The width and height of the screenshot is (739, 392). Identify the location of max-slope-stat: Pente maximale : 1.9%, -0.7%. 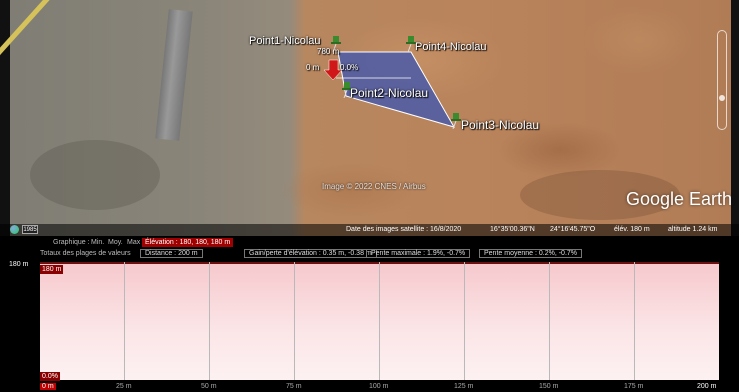
(418, 253).